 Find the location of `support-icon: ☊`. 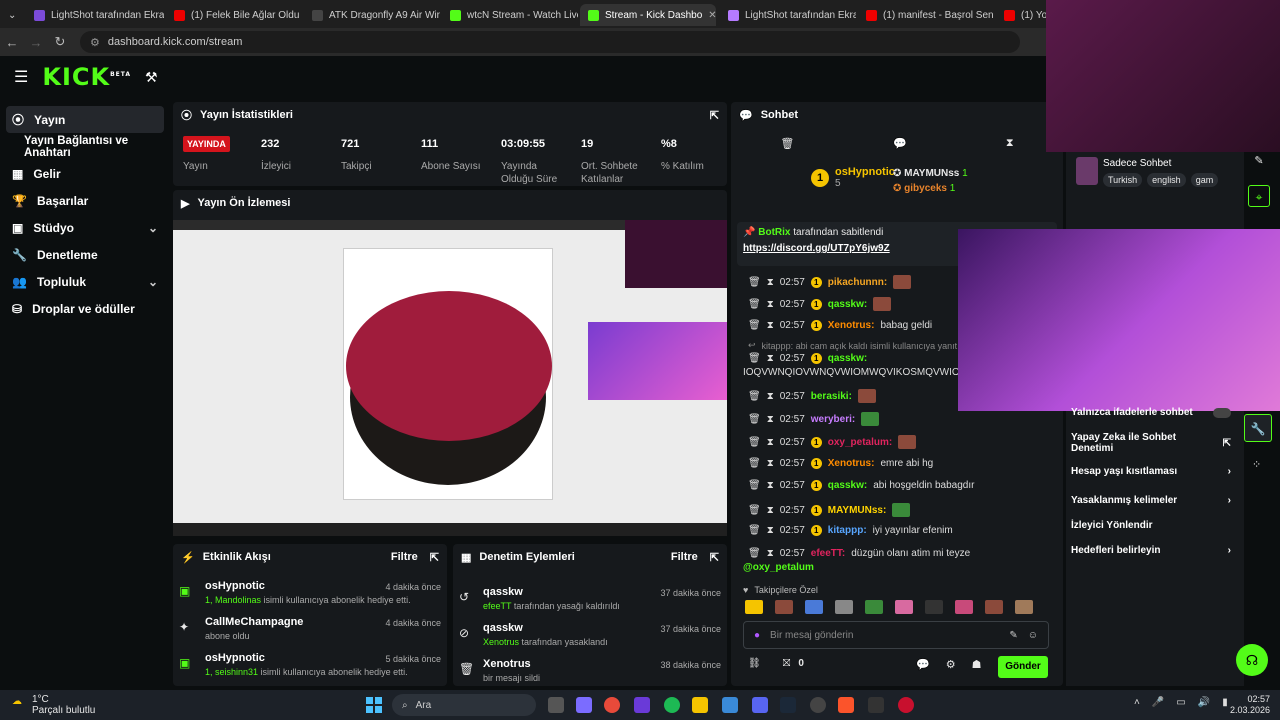

support-icon: ☊ is located at coordinates (1252, 660).